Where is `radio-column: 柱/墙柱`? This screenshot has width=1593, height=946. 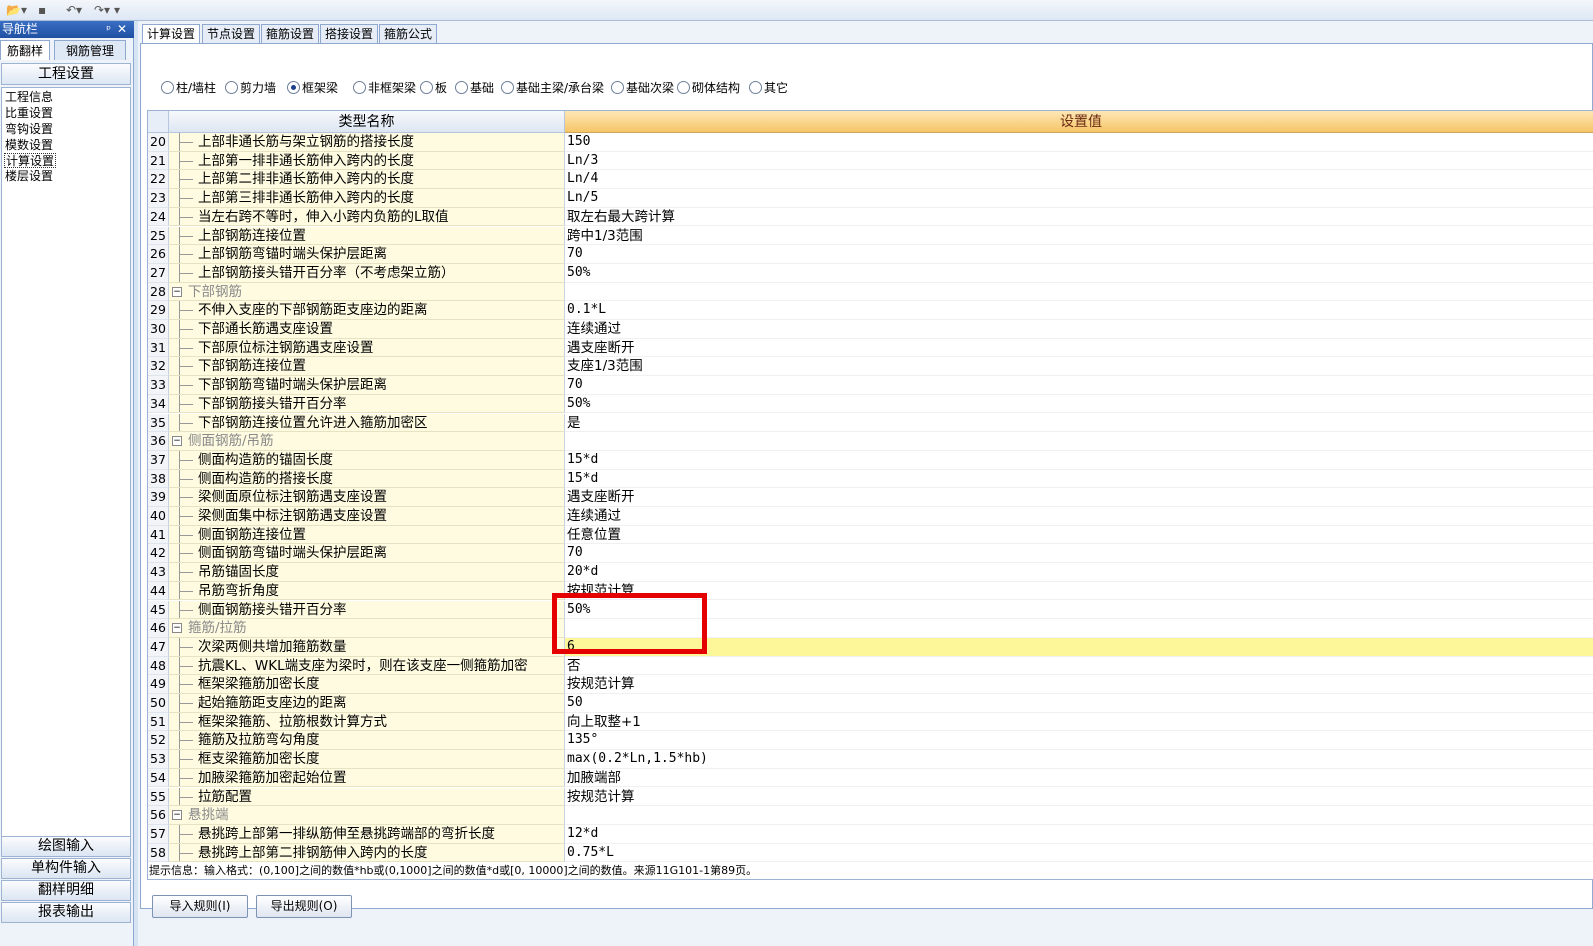
radio-column: 柱/墙柱 is located at coordinates (188, 88).